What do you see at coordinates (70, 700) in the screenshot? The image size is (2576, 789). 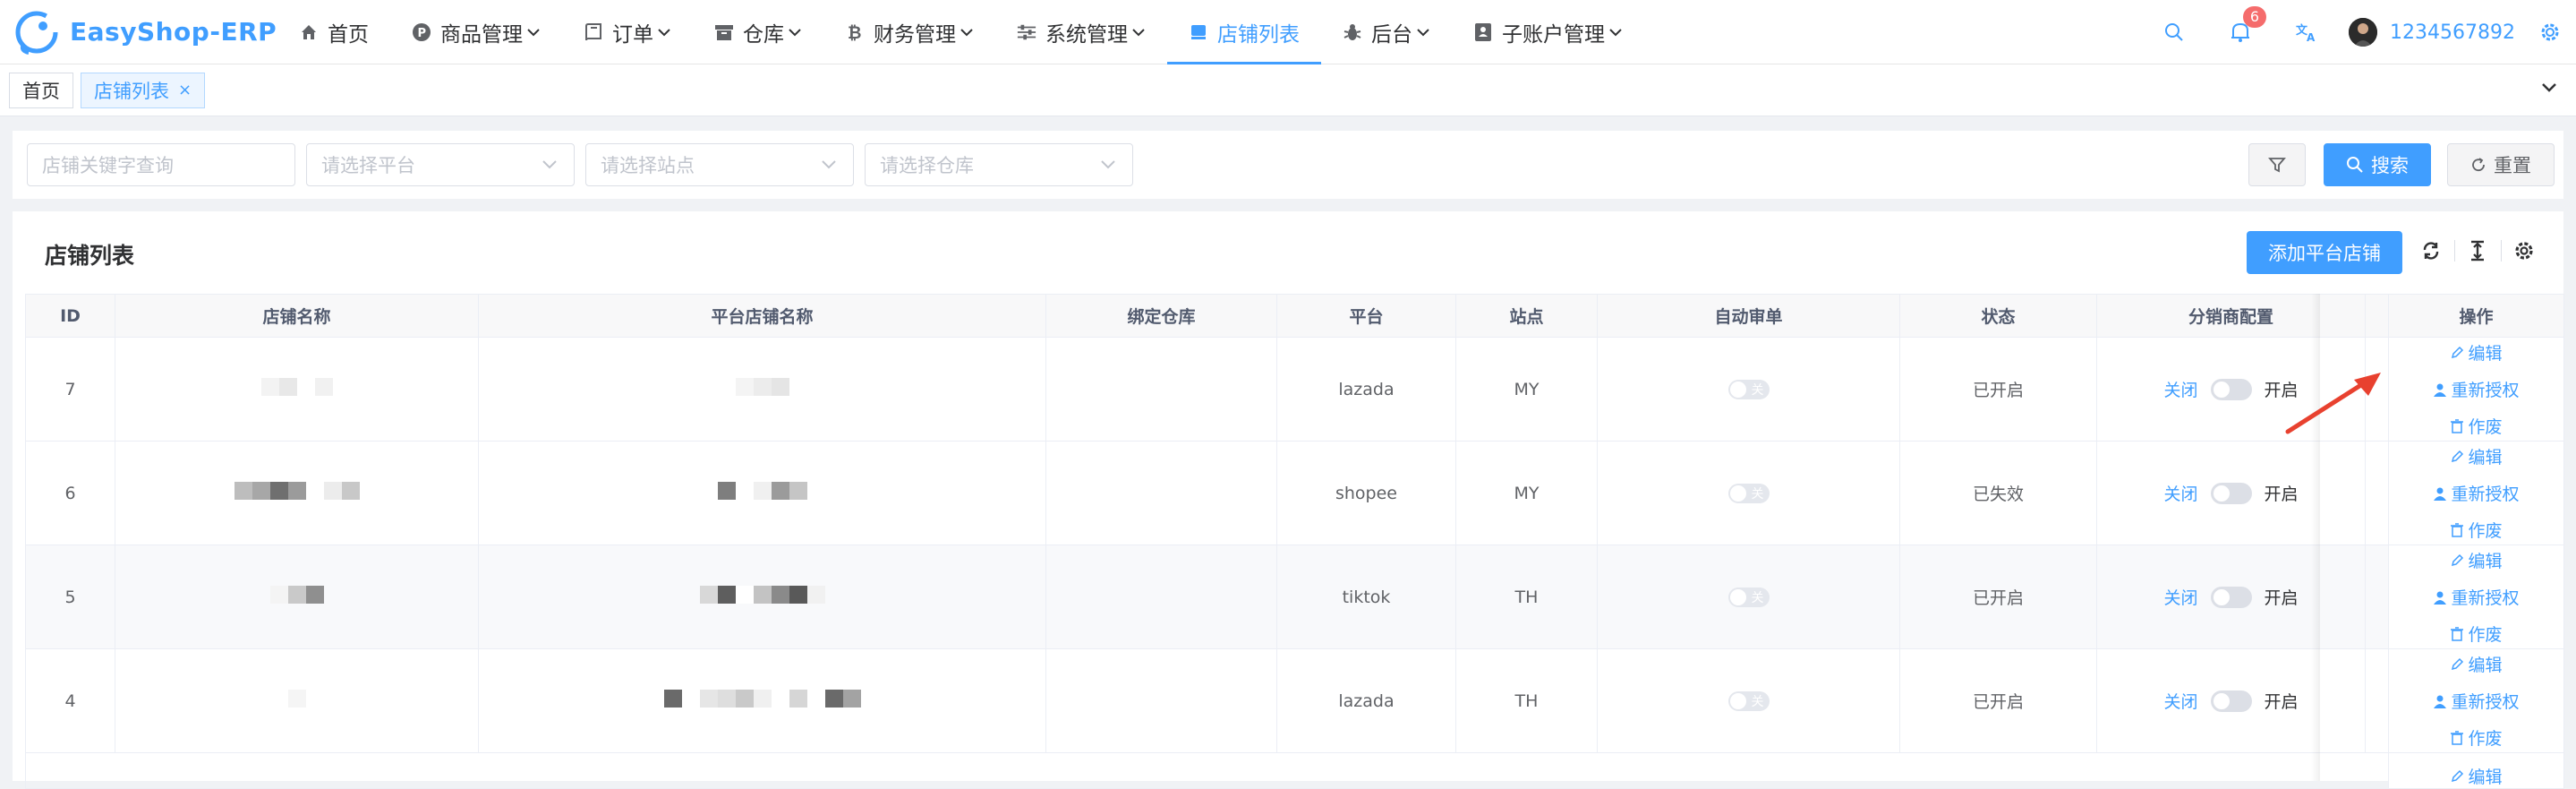 I see `cell-id: 4` at bounding box center [70, 700].